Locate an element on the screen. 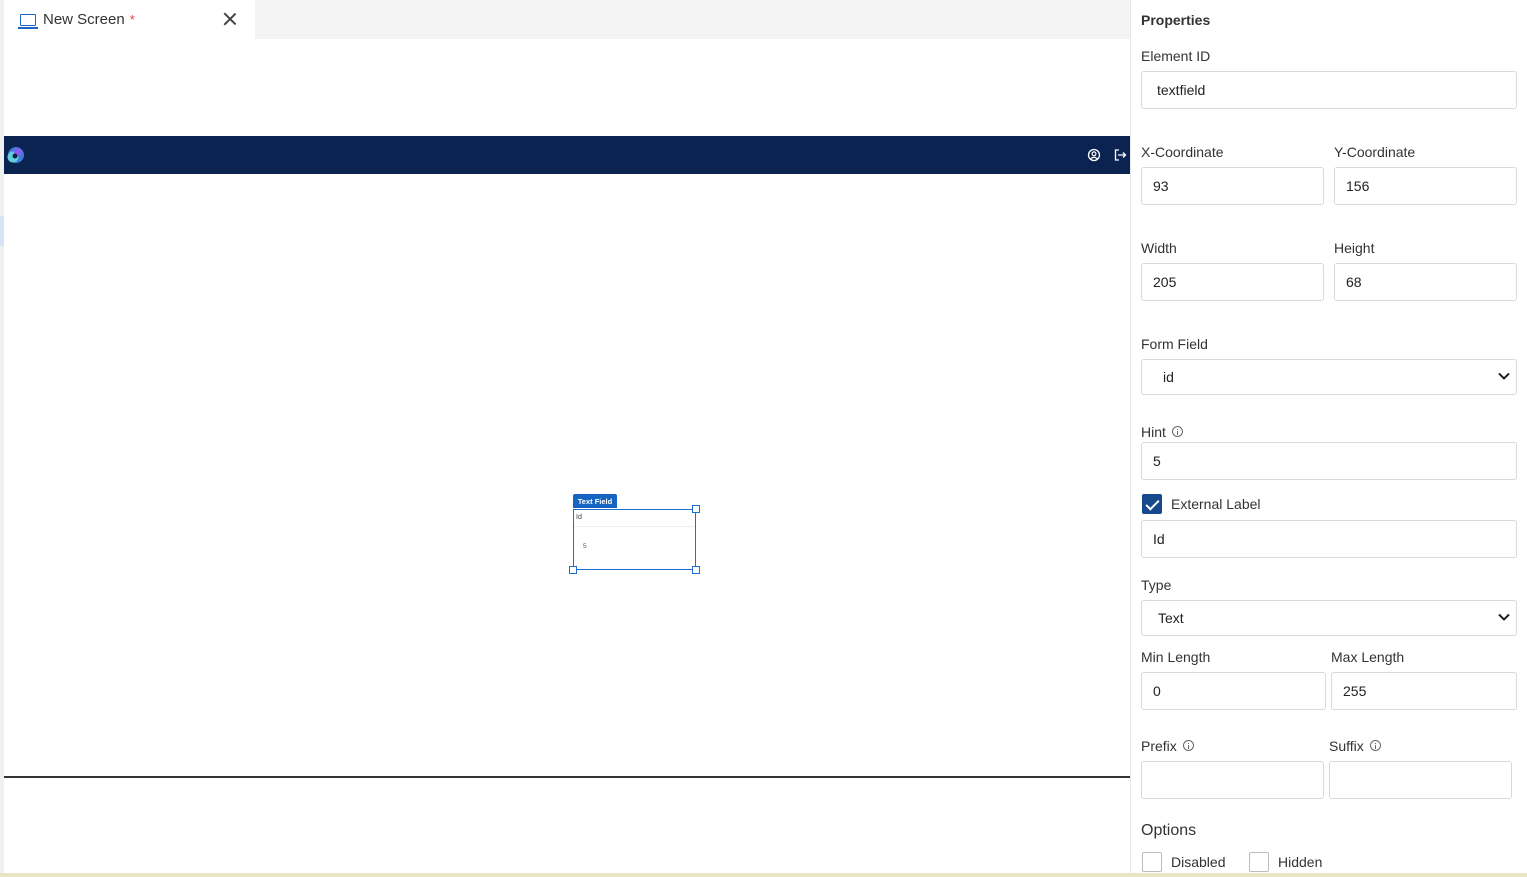 The image size is (1527, 877). disabled-checkbox is located at coordinates (1152, 862).